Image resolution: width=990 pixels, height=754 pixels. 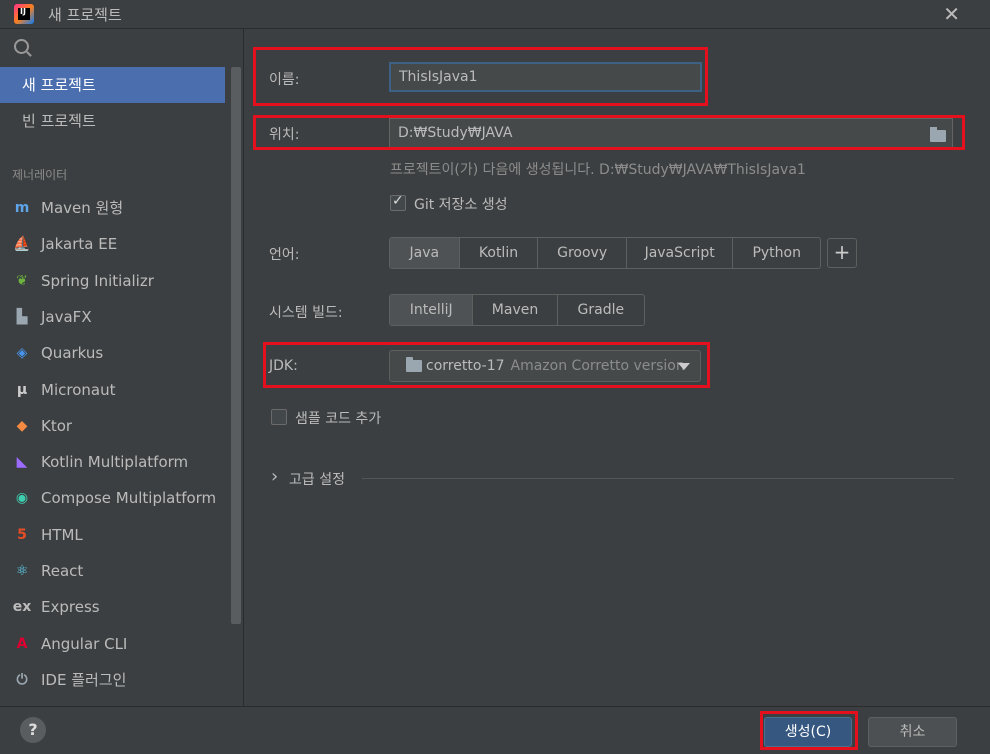 I want to click on sidebar-item-angular: A Angular CLI, so click(x=70, y=644).